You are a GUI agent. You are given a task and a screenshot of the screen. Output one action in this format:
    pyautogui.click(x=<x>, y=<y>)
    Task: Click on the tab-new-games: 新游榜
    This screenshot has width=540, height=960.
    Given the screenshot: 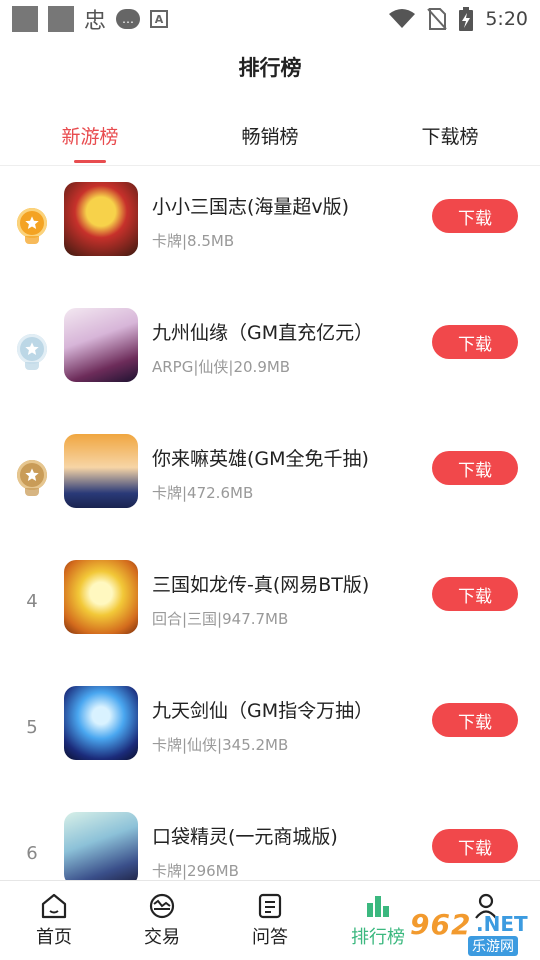 What is the action you would take?
    pyautogui.click(x=90, y=138)
    